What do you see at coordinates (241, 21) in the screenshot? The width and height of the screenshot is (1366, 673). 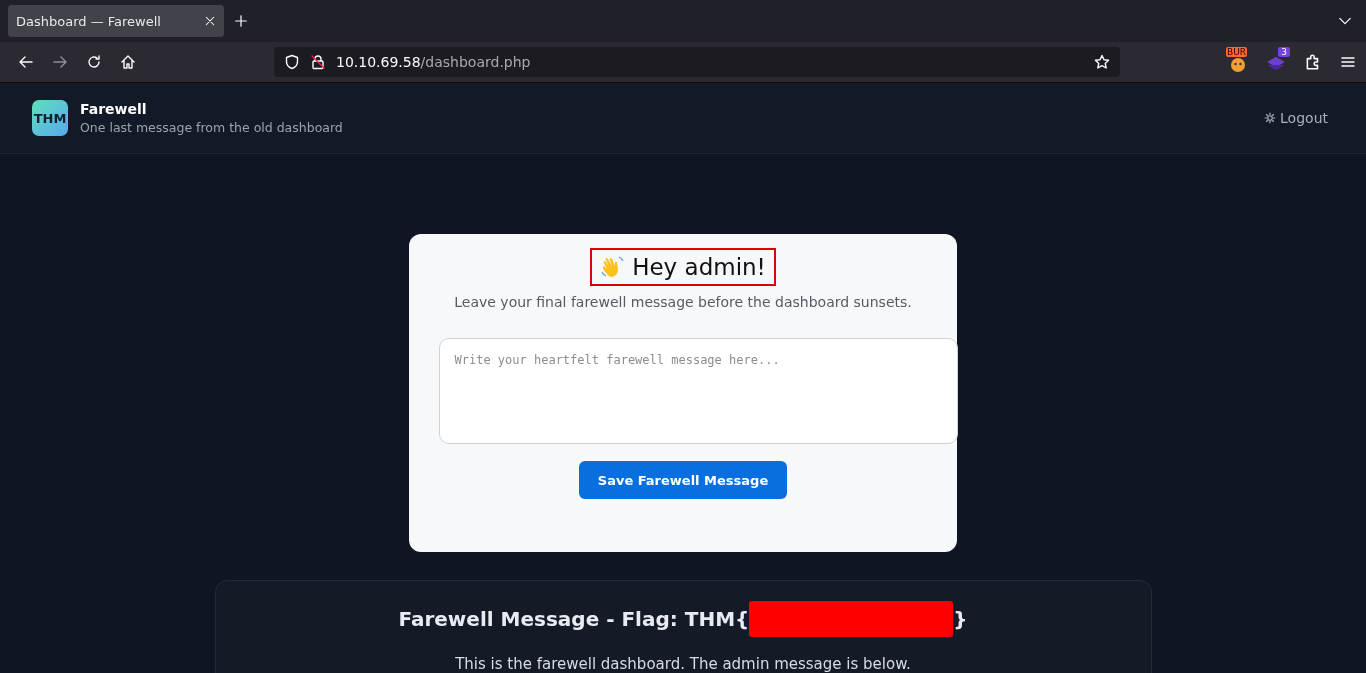 I see `plus-icon` at bounding box center [241, 21].